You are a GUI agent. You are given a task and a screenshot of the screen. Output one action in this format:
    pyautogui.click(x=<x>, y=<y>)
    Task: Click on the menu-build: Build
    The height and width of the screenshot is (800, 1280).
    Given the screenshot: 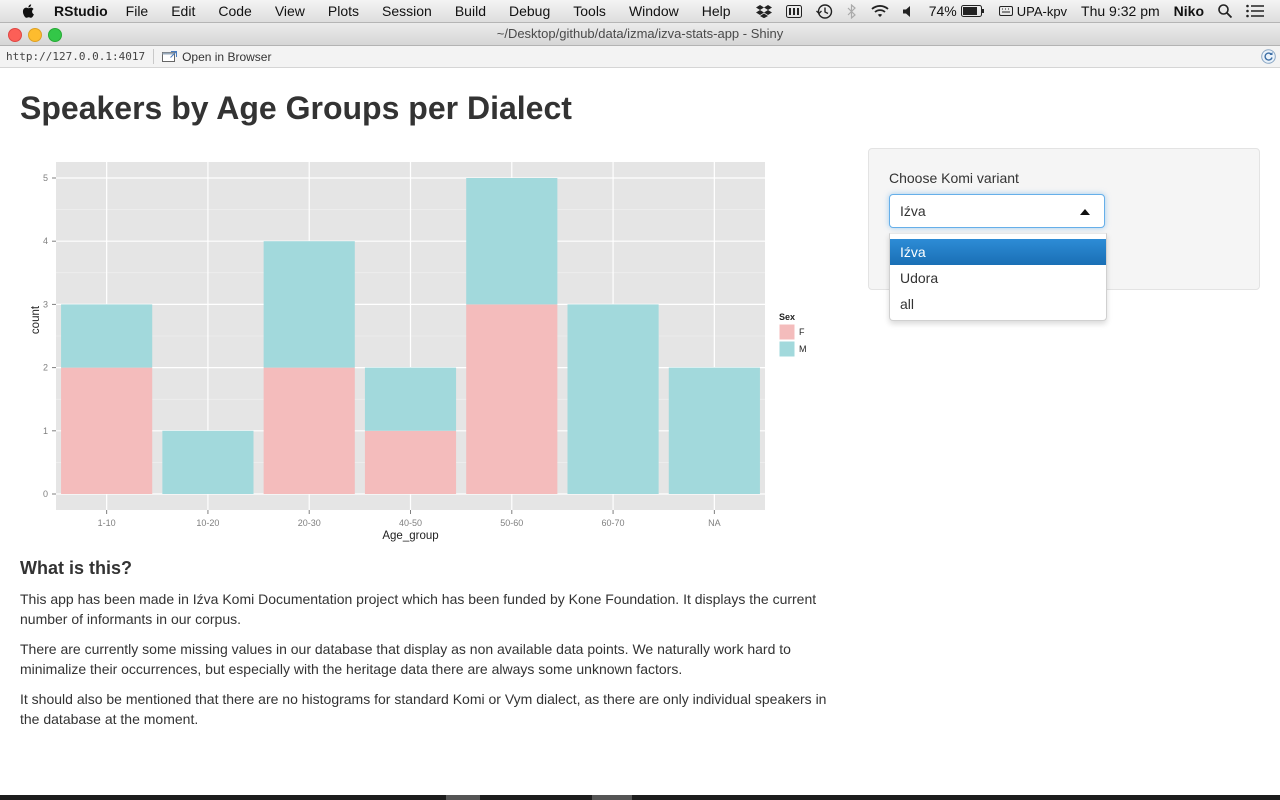 What is the action you would take?
    pyautogui.click(x=470, y=11)
    